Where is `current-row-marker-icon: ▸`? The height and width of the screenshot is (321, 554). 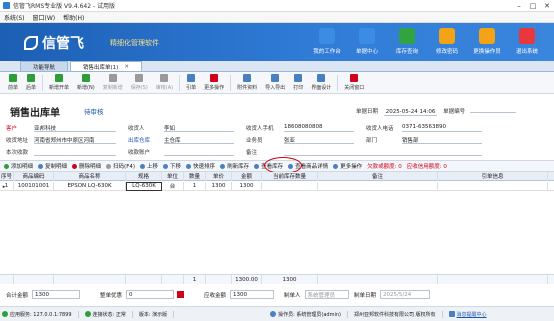 current-row-marker-icon: ▸ is located at coordinates (4, 186).